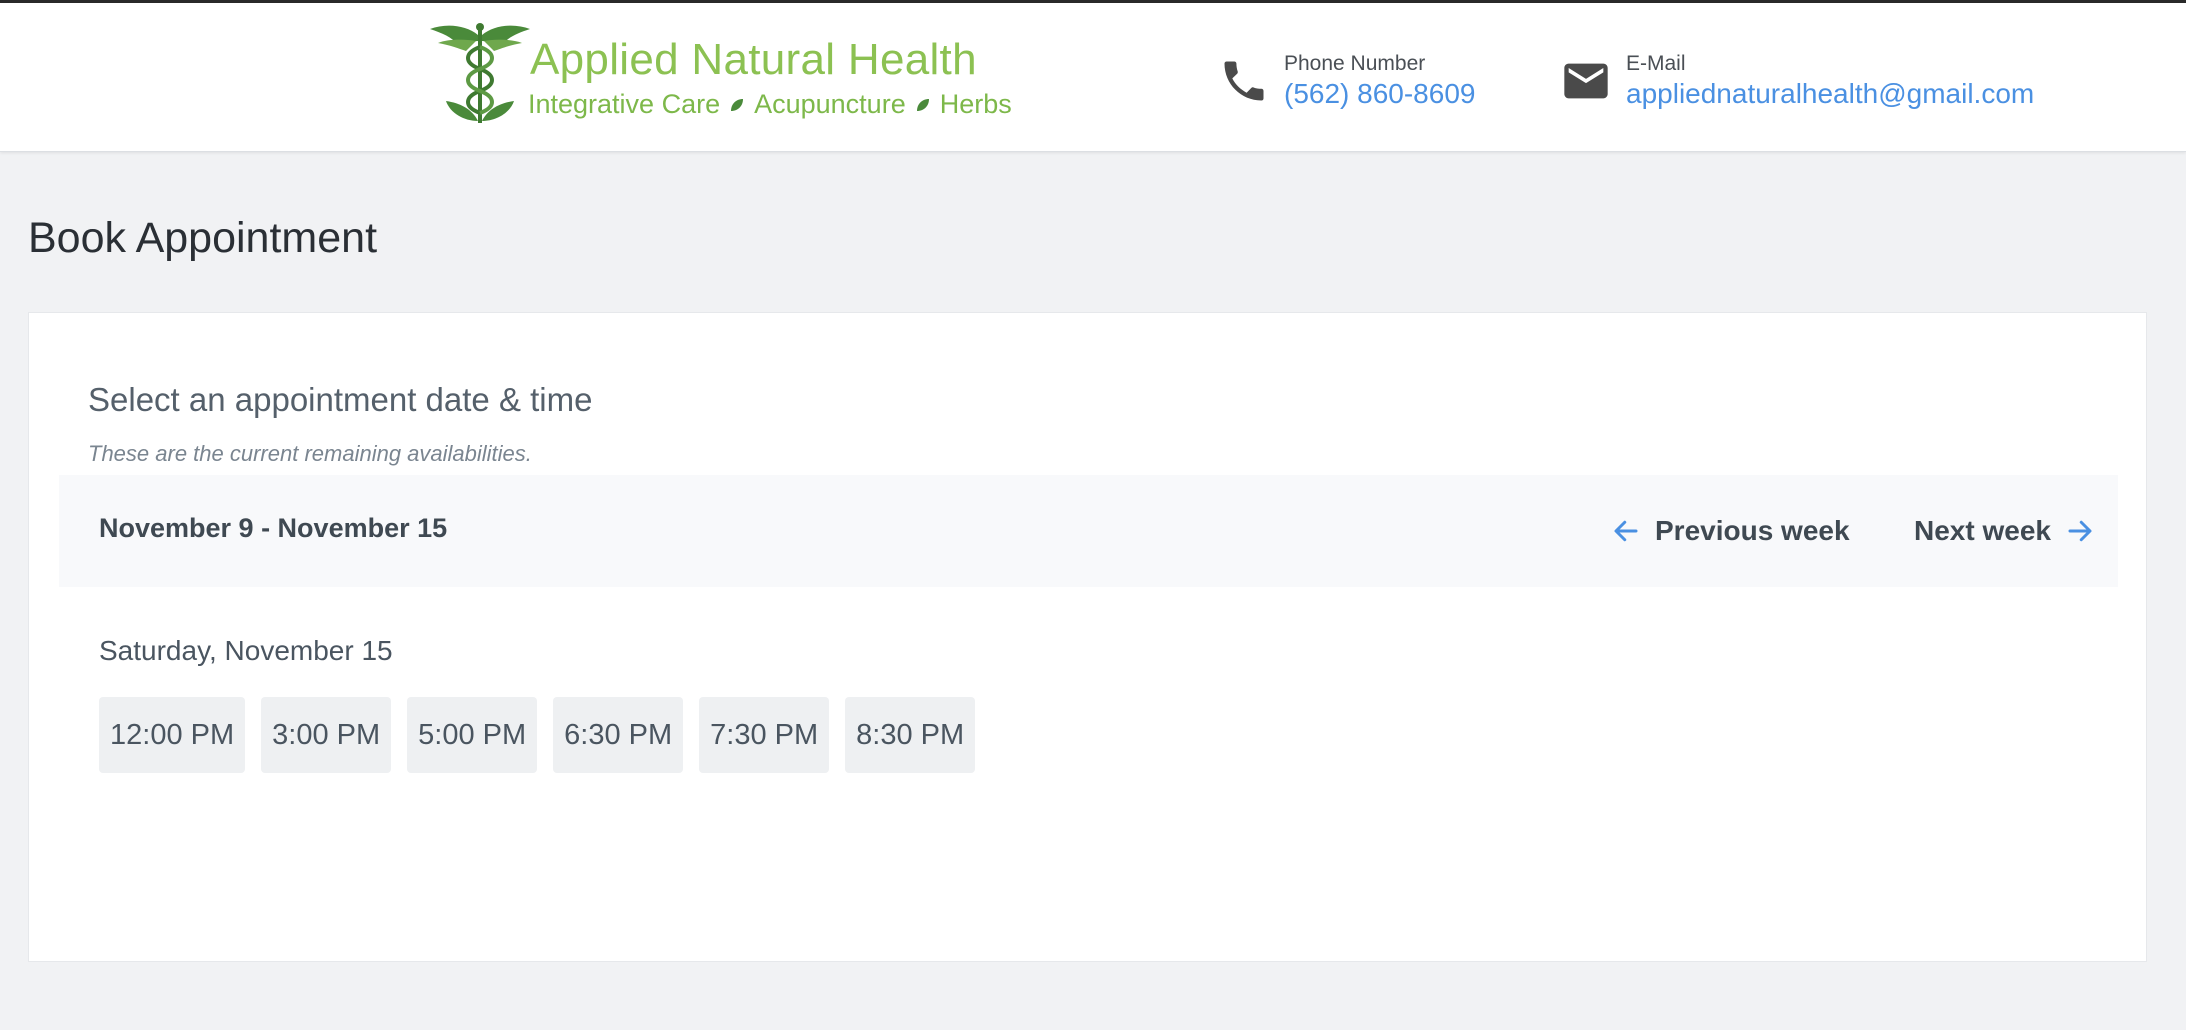 This screenshot has height=1030, width=2186. I want to click on email-link: appliednaturalhealth@gmail.com, so click(1830, 94).